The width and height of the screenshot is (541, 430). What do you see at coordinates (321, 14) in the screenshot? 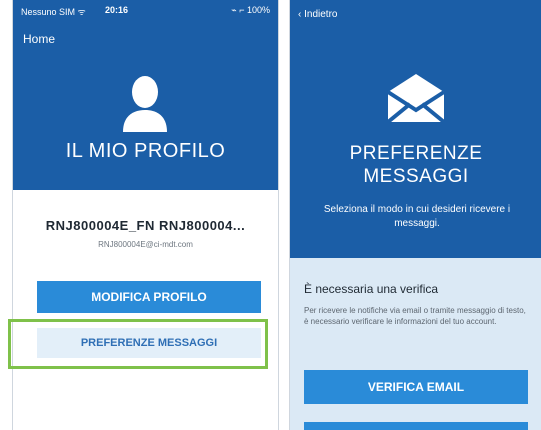
I see `back-label: Indietro` at bounding box center [321, 14].